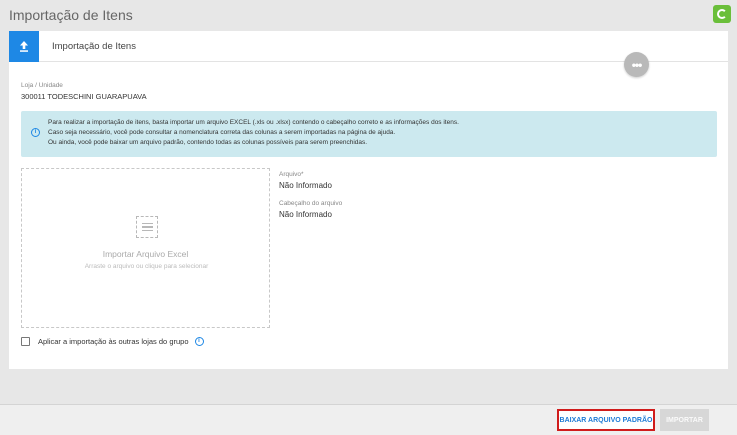 The image size is (737, 435). I want to click on info-icon: i, so click(35, 132).